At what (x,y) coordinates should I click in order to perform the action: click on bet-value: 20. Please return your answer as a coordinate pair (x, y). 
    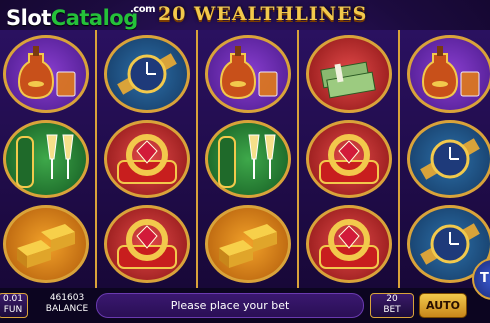
    Looking at the image, I should click on (392, 299).